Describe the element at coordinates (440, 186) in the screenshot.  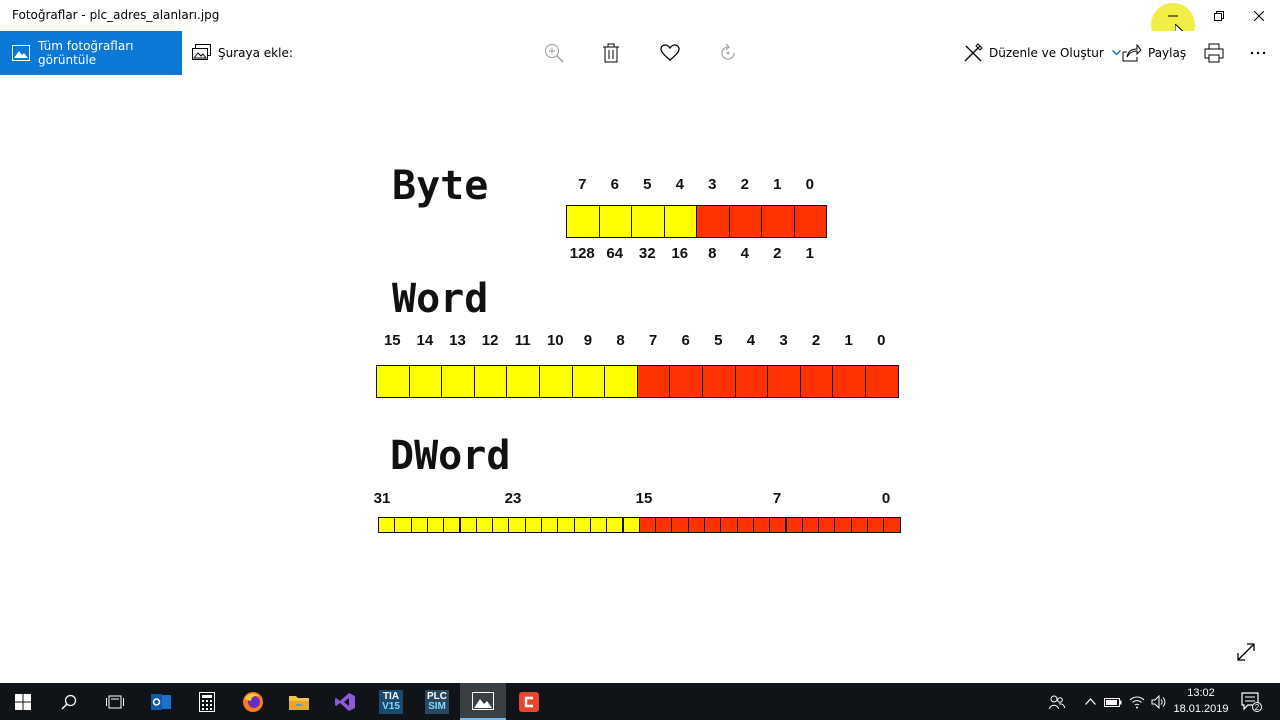
I see `byte-label: Byte` at that location.